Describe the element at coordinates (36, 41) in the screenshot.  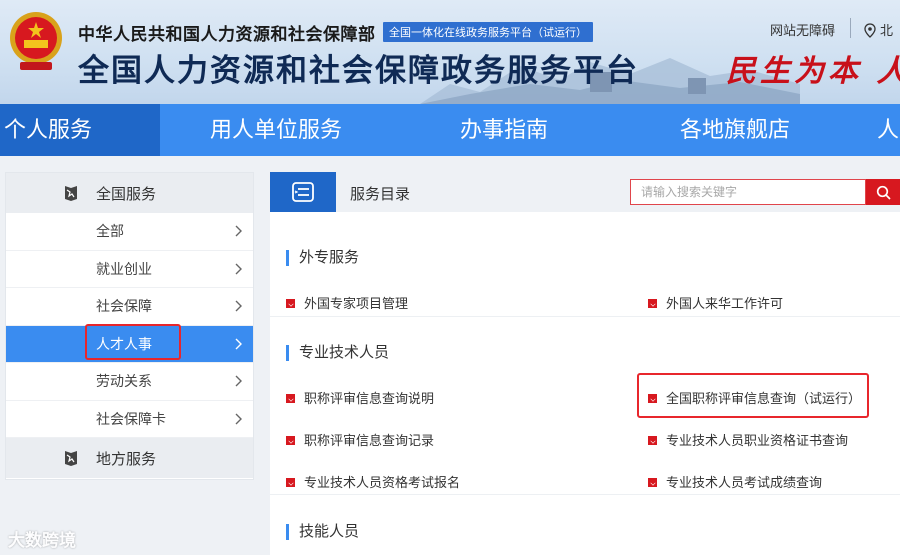
I see `national-emblem-icon` at that location.